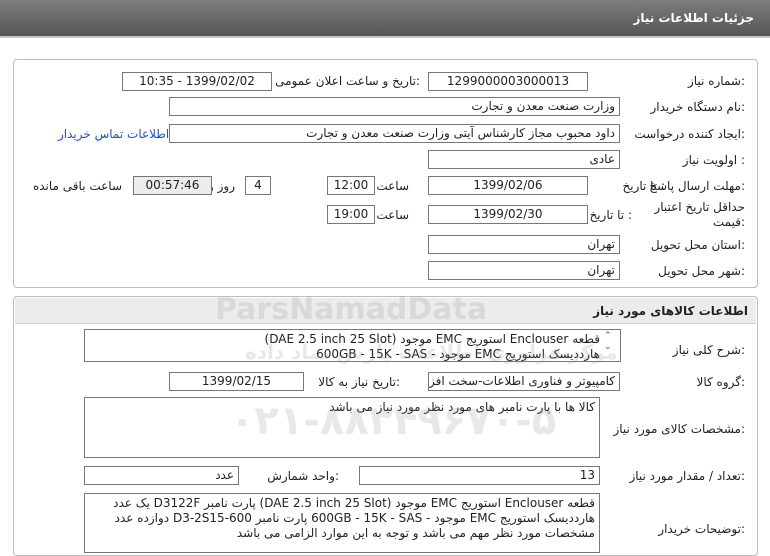  What do you see at coordinates (713, 160) in the screenshot?
I see `priority-label: اولویت نیاز :` at bounding box center [713, 160].